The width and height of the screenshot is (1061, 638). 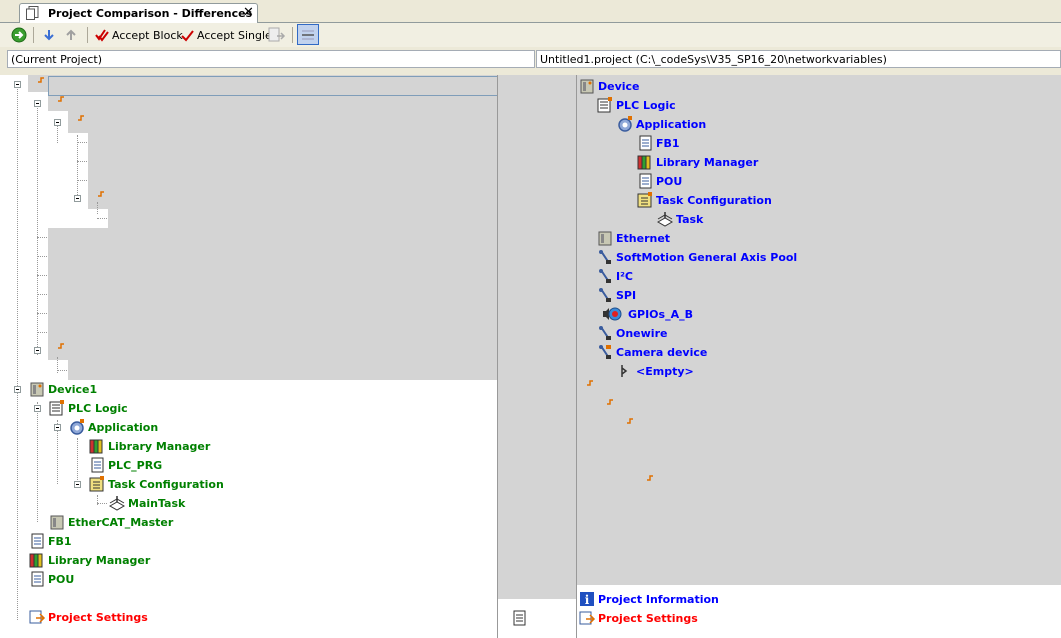 I want to click on node-label: Project Settings, so click(x=648, y=618).